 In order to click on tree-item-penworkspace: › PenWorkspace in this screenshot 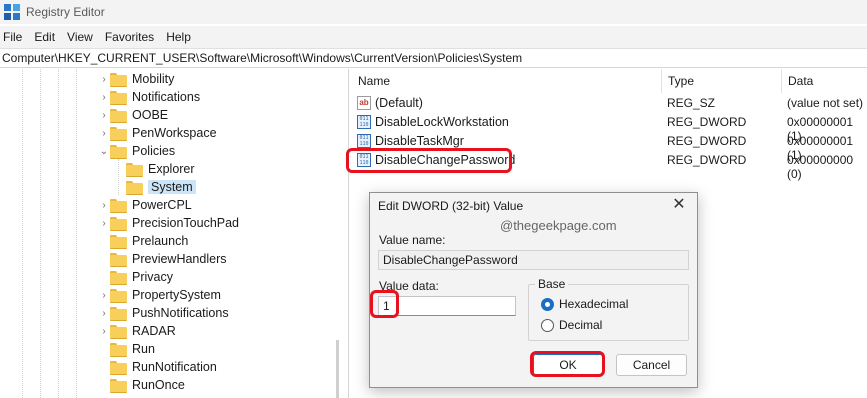, I will do `click(157, 133)`.